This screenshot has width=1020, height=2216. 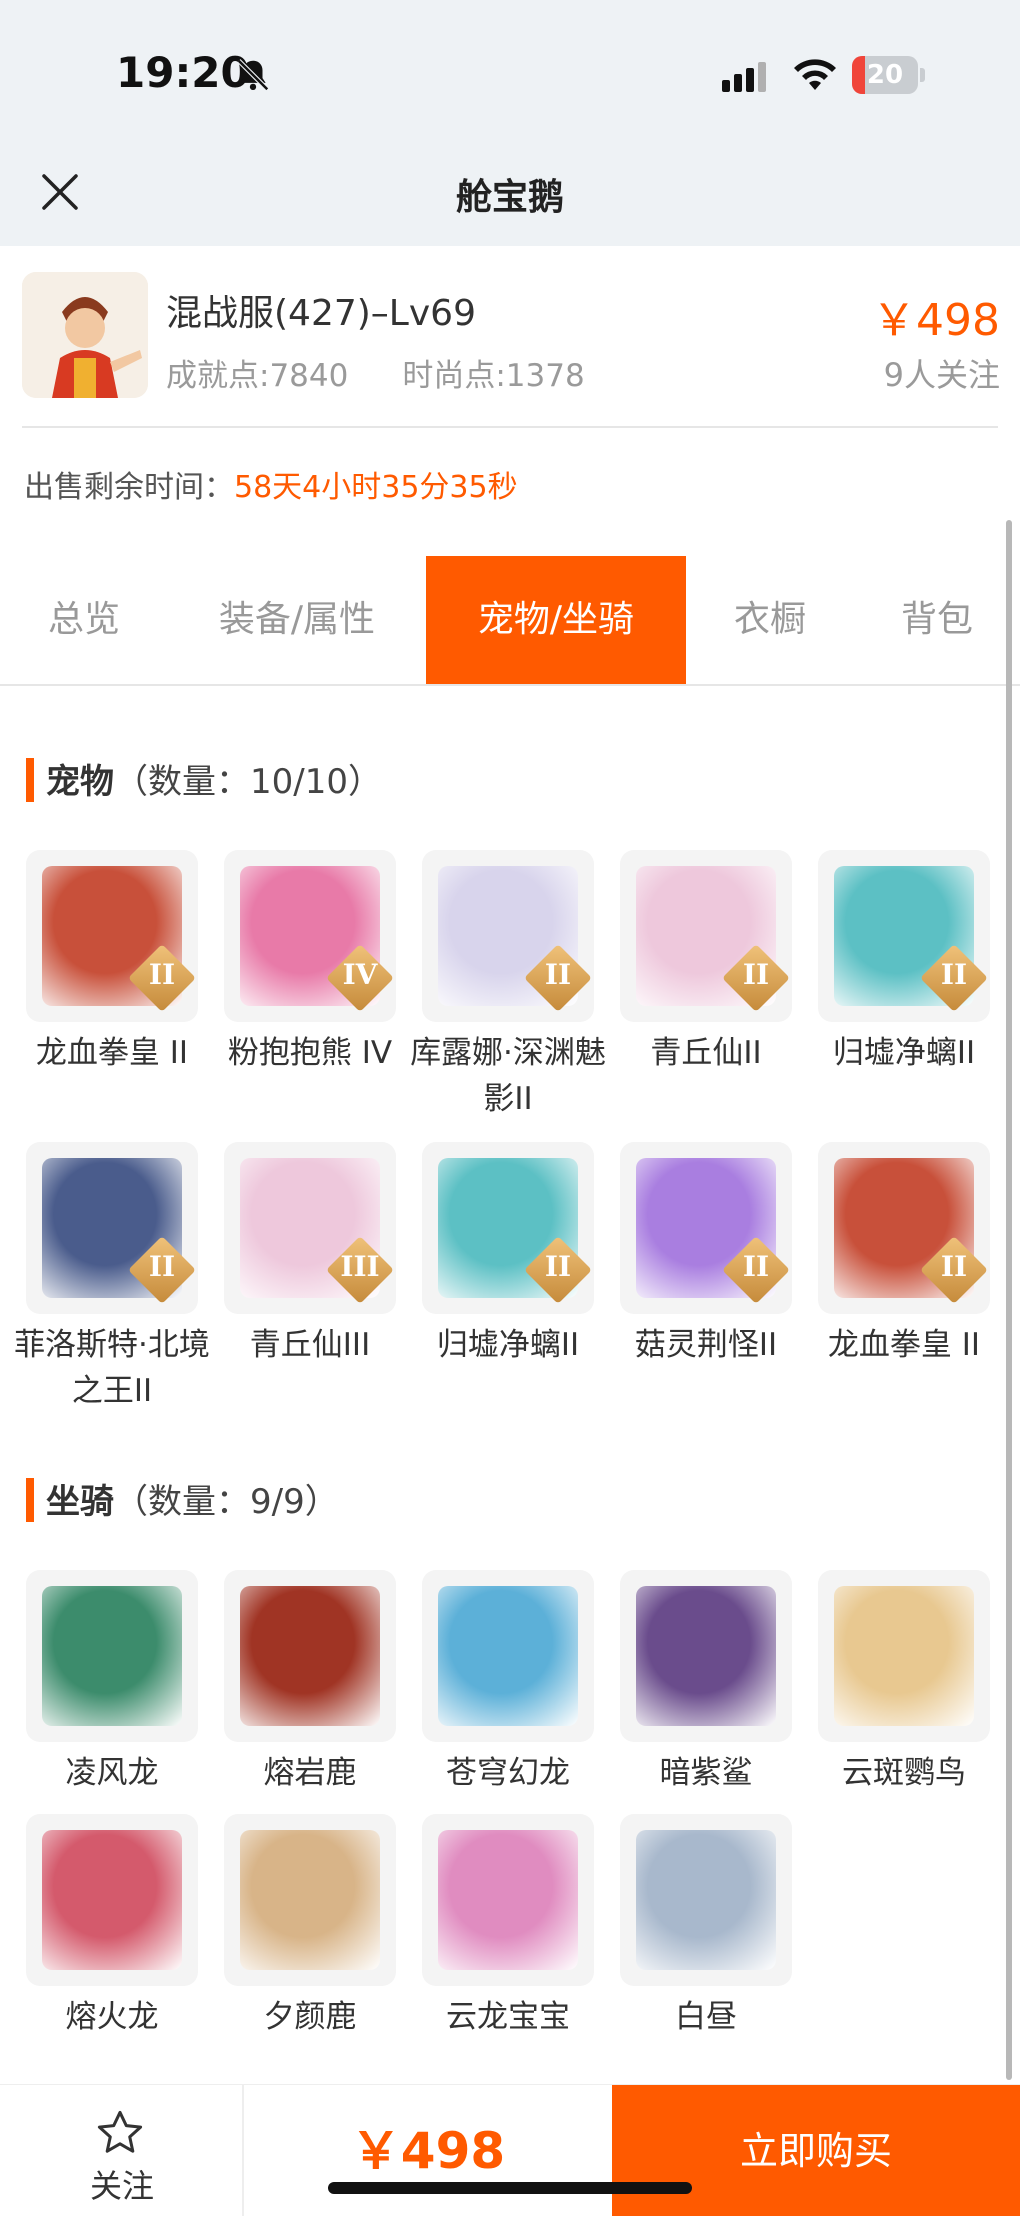 What do you see at coordinates (310, 1773) in the screenshot?
I see `mount-name: 熔岩鹿` at bounding box center [310, 1773].